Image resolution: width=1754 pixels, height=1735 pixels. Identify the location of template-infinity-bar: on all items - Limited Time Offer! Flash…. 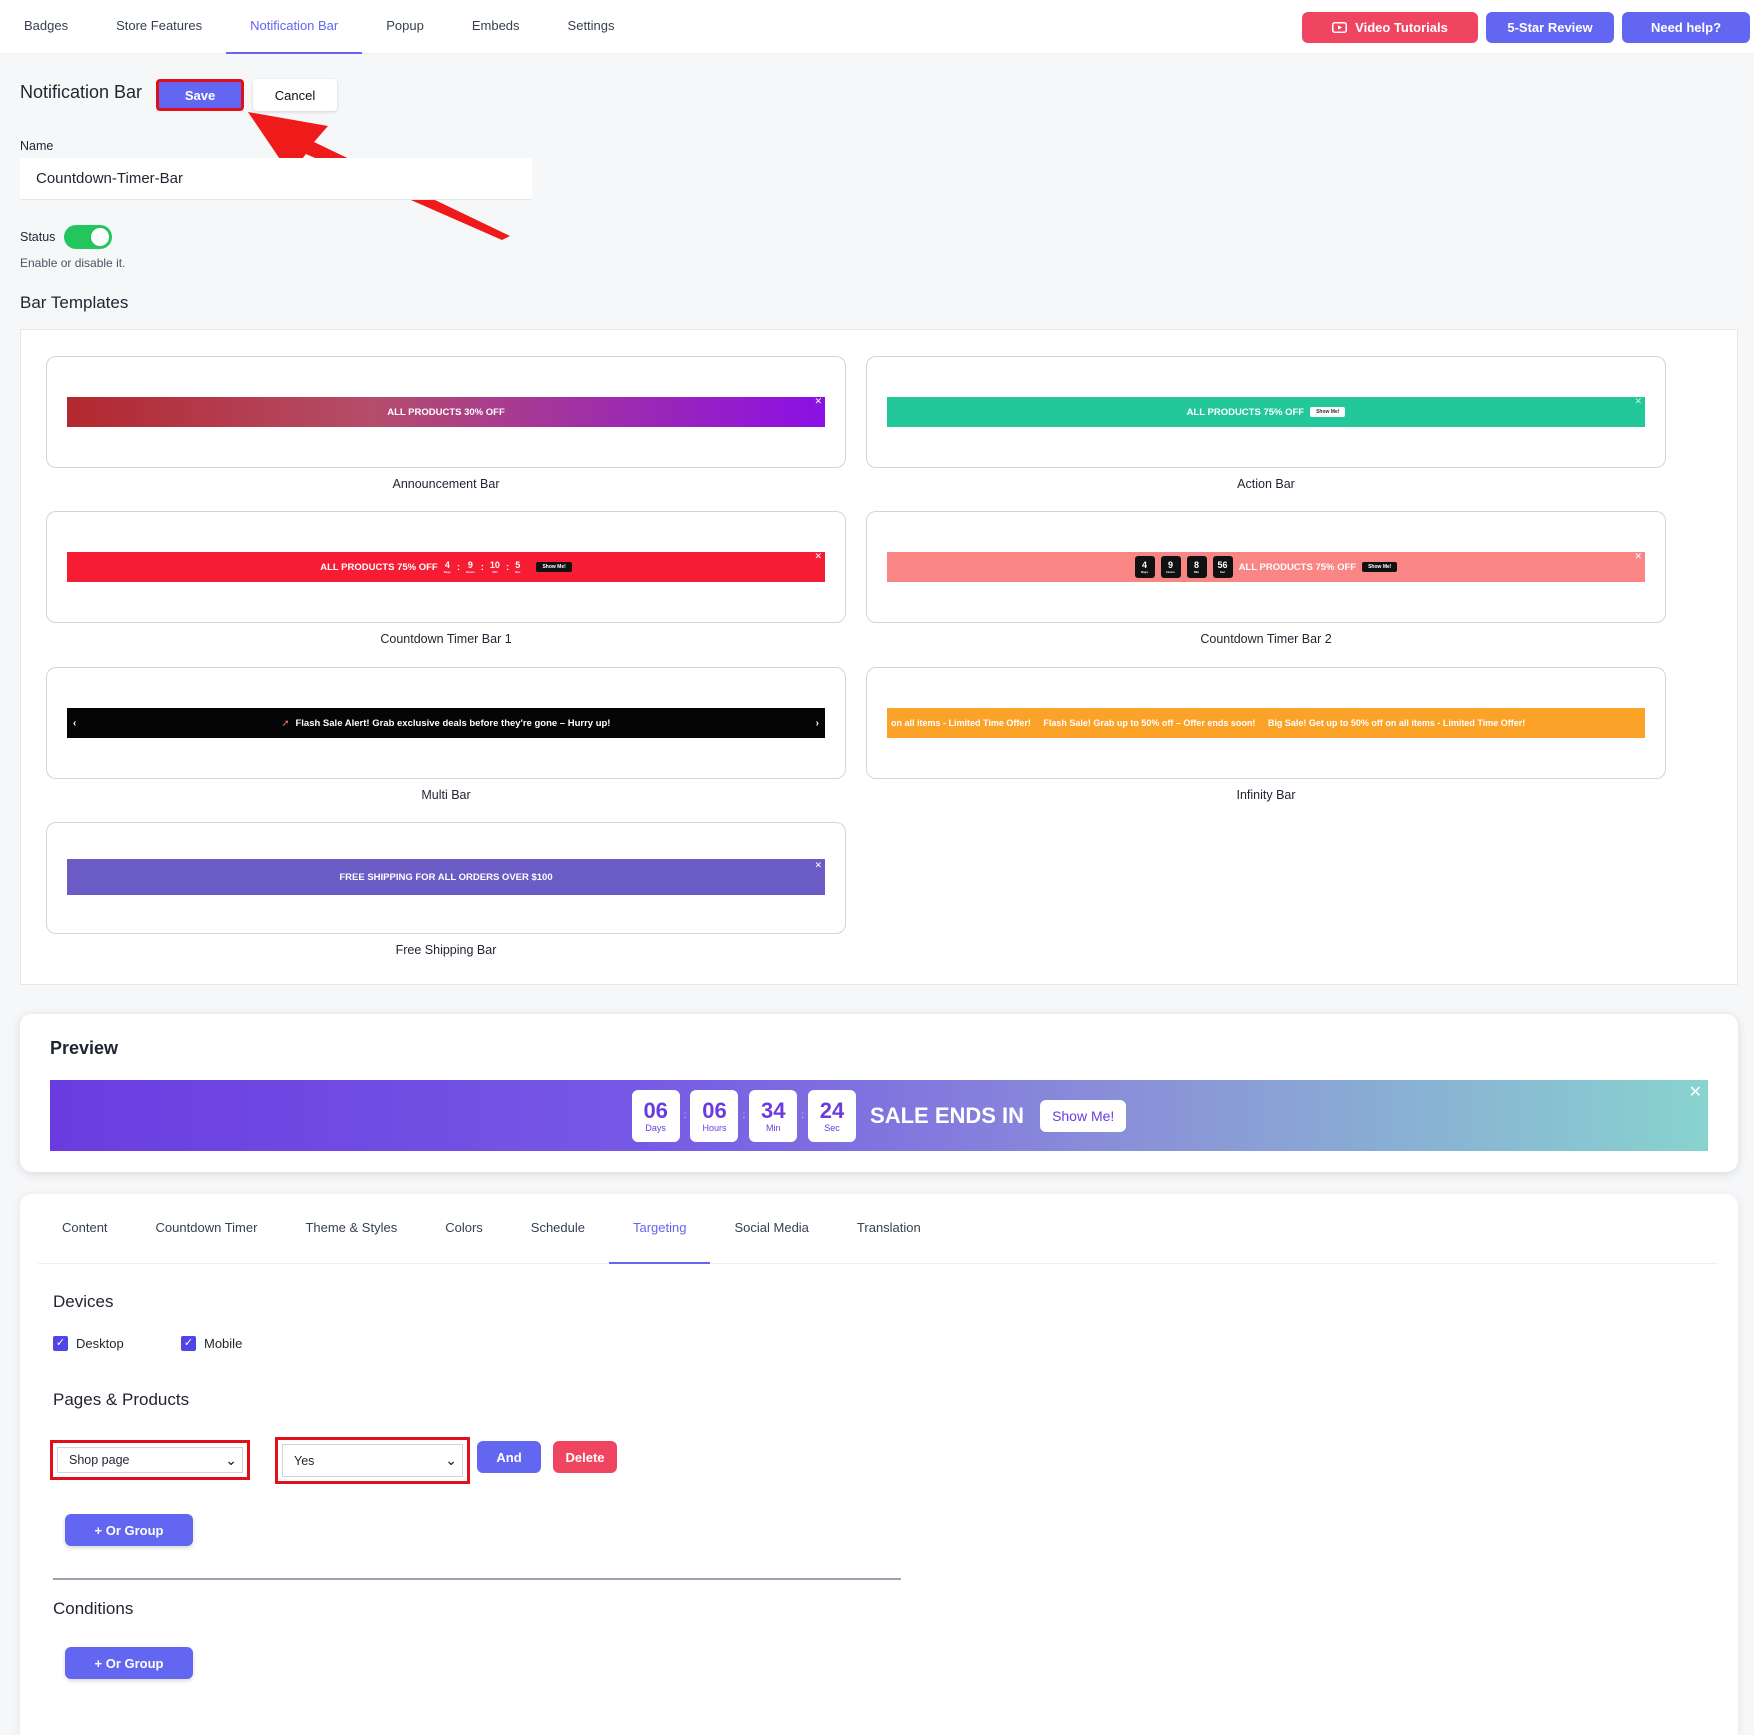
(1266, 723).